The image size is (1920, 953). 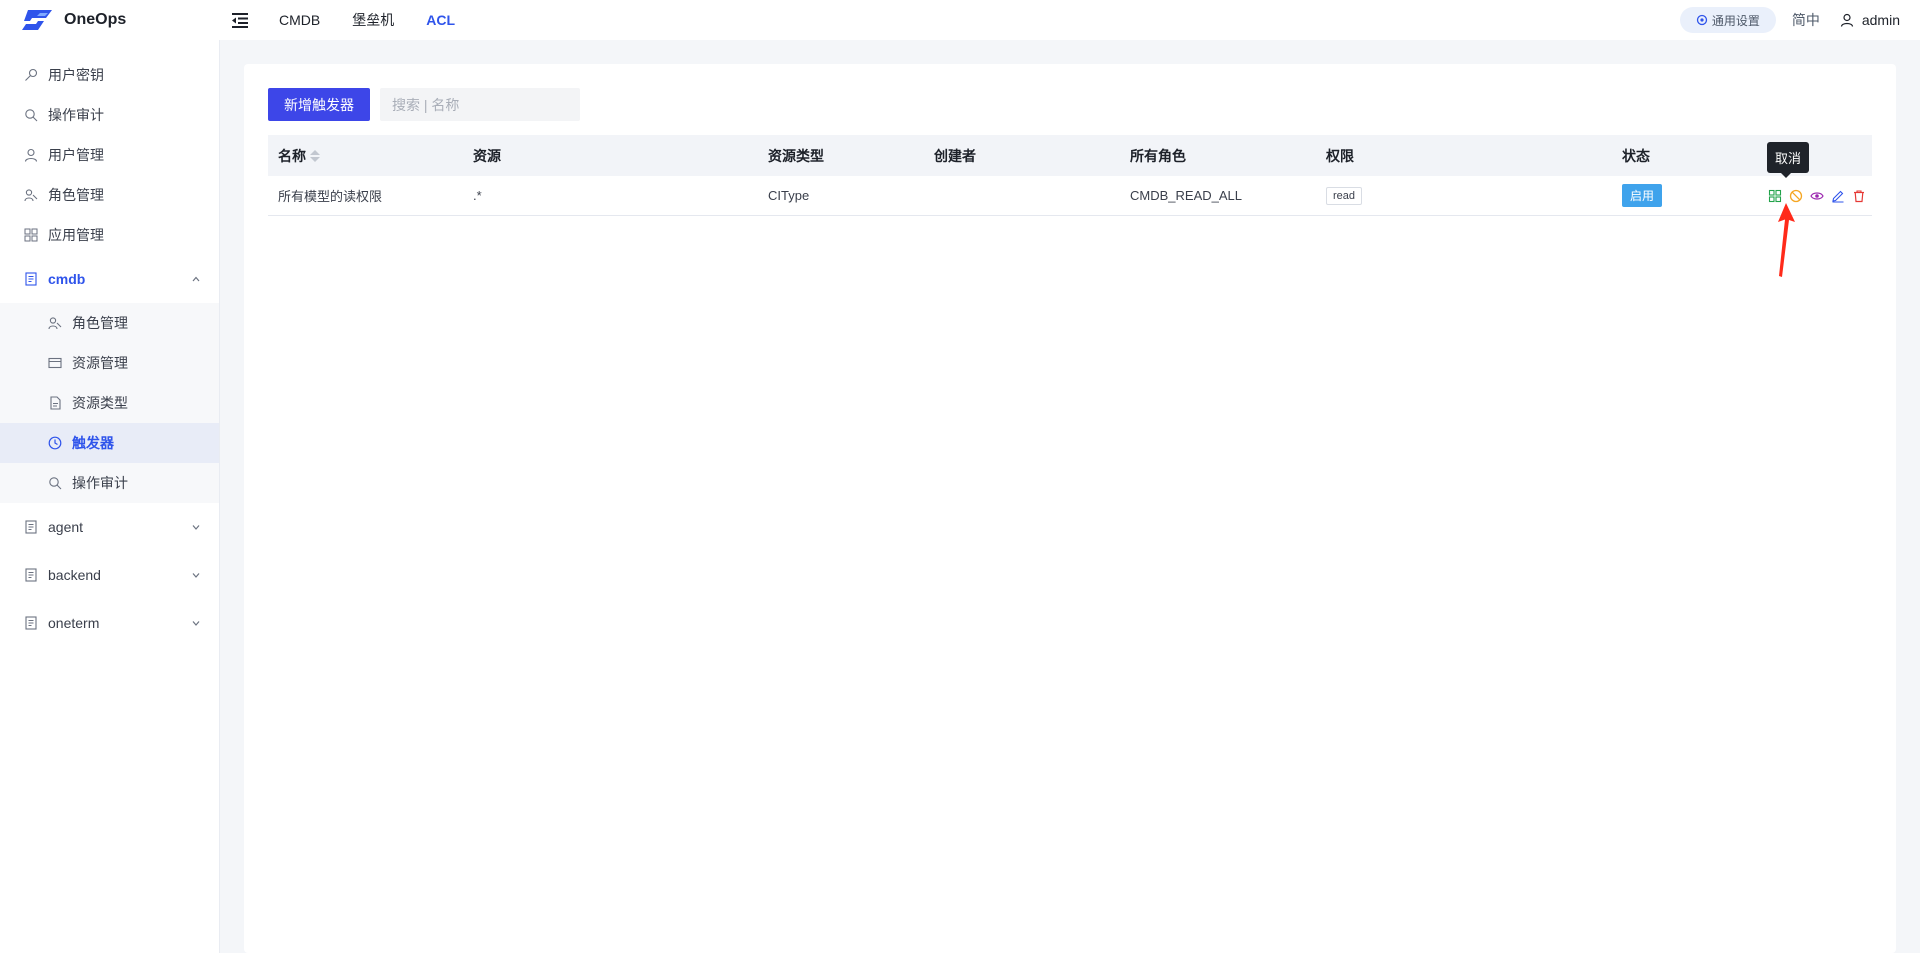 What do you see at coordinates (319, 104) in the screenshot?
I see `add-trigger-button: 新增触发器` at bounding box center [319, 104].